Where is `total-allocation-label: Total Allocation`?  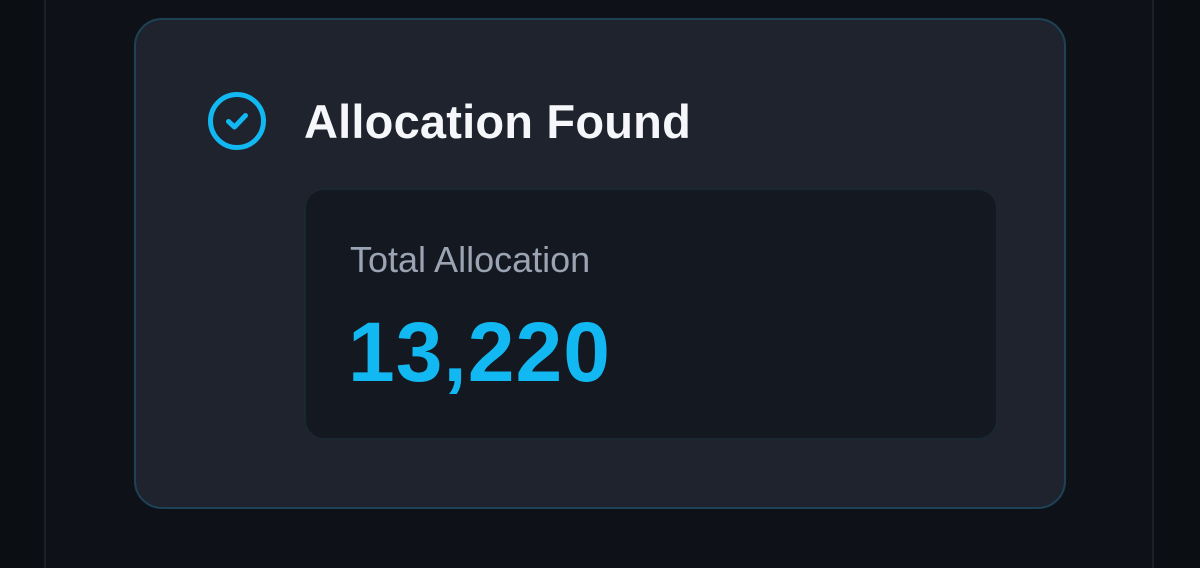 total-allocation-label: Total Allocation is located at coordinates (470, 259).